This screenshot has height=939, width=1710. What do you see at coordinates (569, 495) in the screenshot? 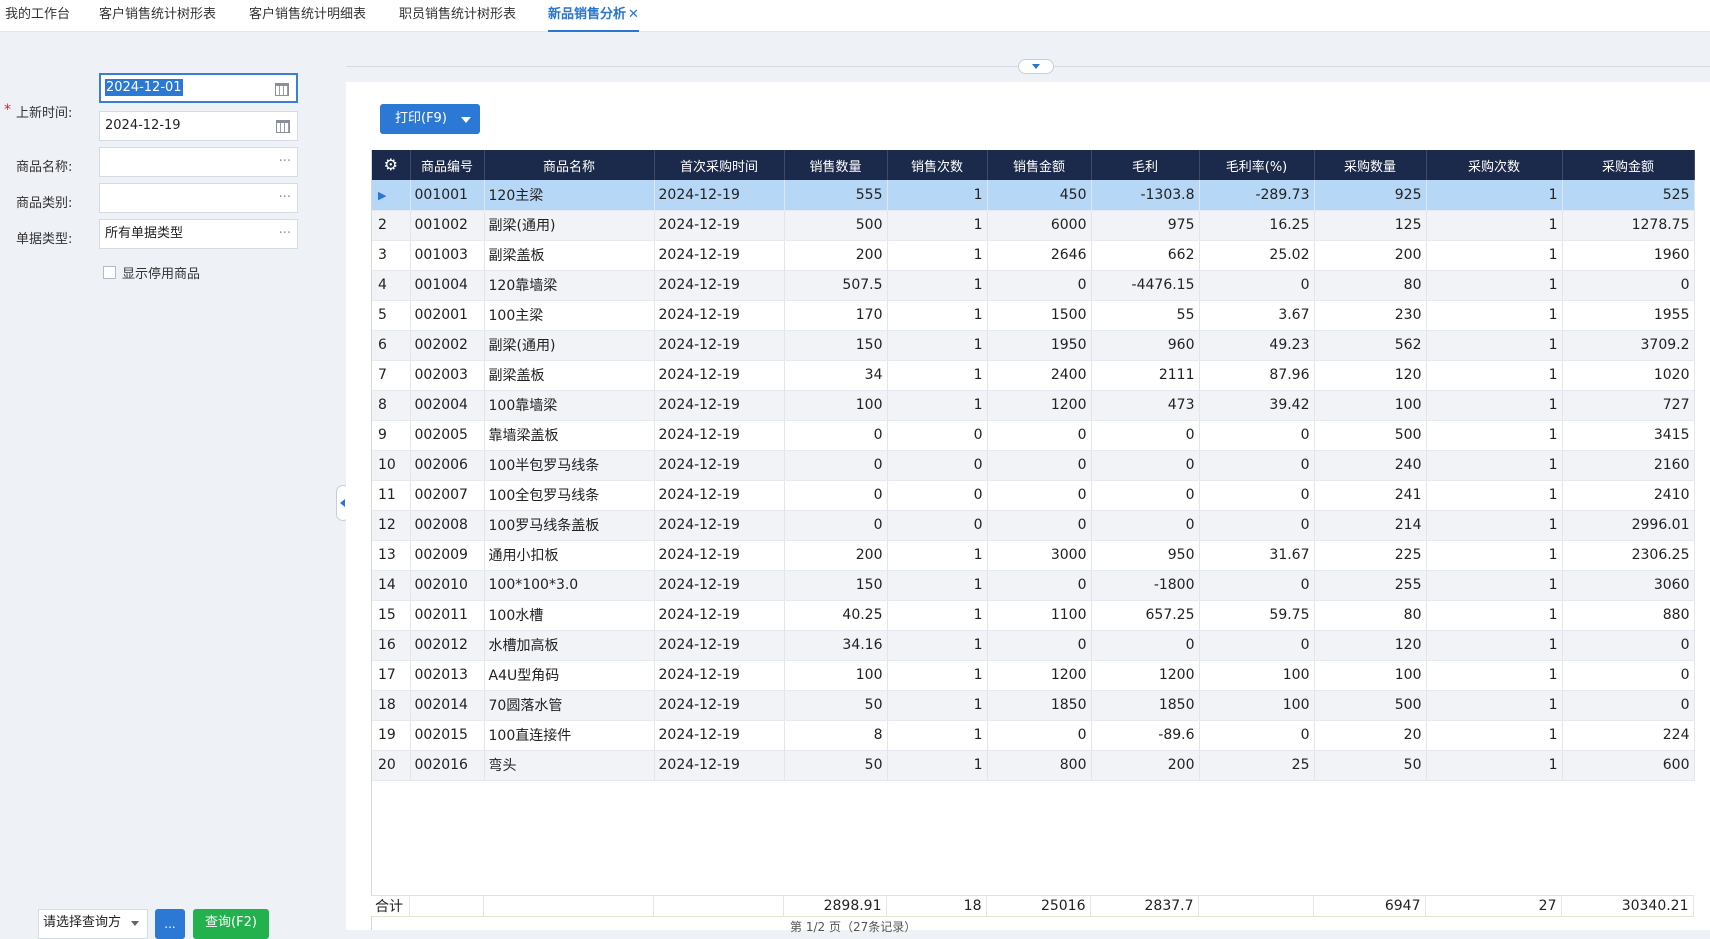
I see `table-cell: 100全包罗马线条` at bounding box center [569, 495].